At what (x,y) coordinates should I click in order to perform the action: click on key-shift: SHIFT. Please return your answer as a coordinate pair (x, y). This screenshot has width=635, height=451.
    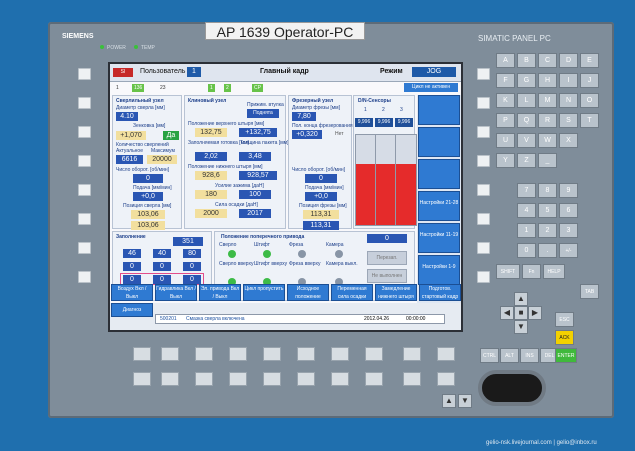
    Looking at the image, I should click on (508, 271).